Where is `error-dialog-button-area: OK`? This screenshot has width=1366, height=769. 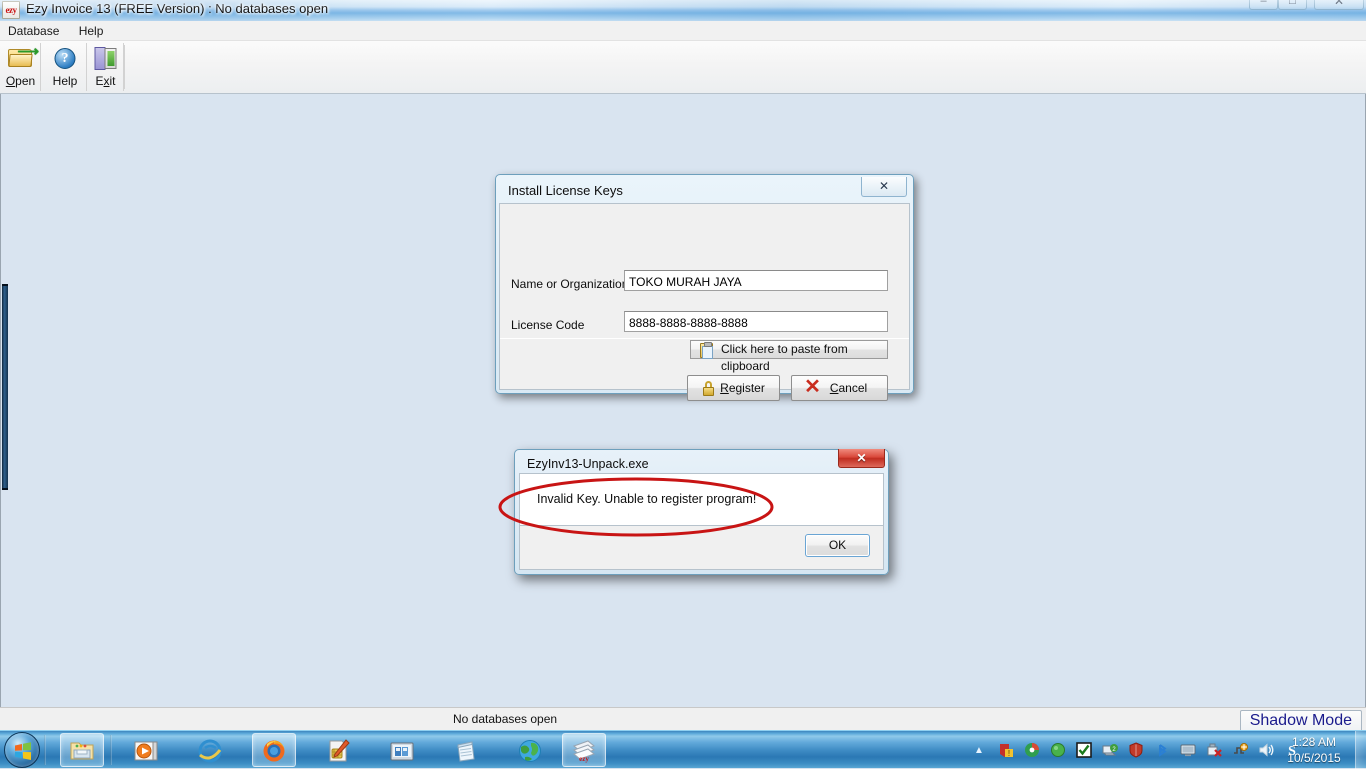
error-dialog-button-area: OK is located at coordinates (701, 548).